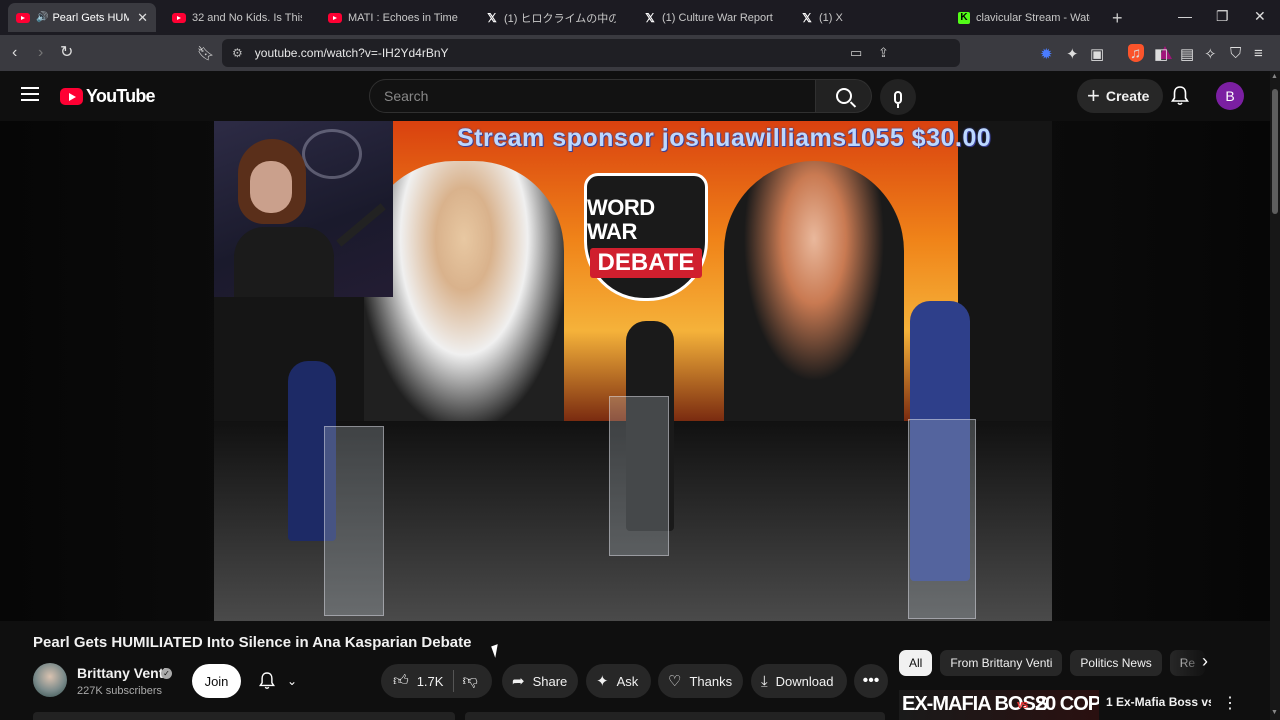 The height and width of the screenshot is (720, 1280). Describe the element at coordinates (352, 53) in the screenshot. I see `url-text: youtube.com/watch?v=-IH2Yd4rBnY` at that location.